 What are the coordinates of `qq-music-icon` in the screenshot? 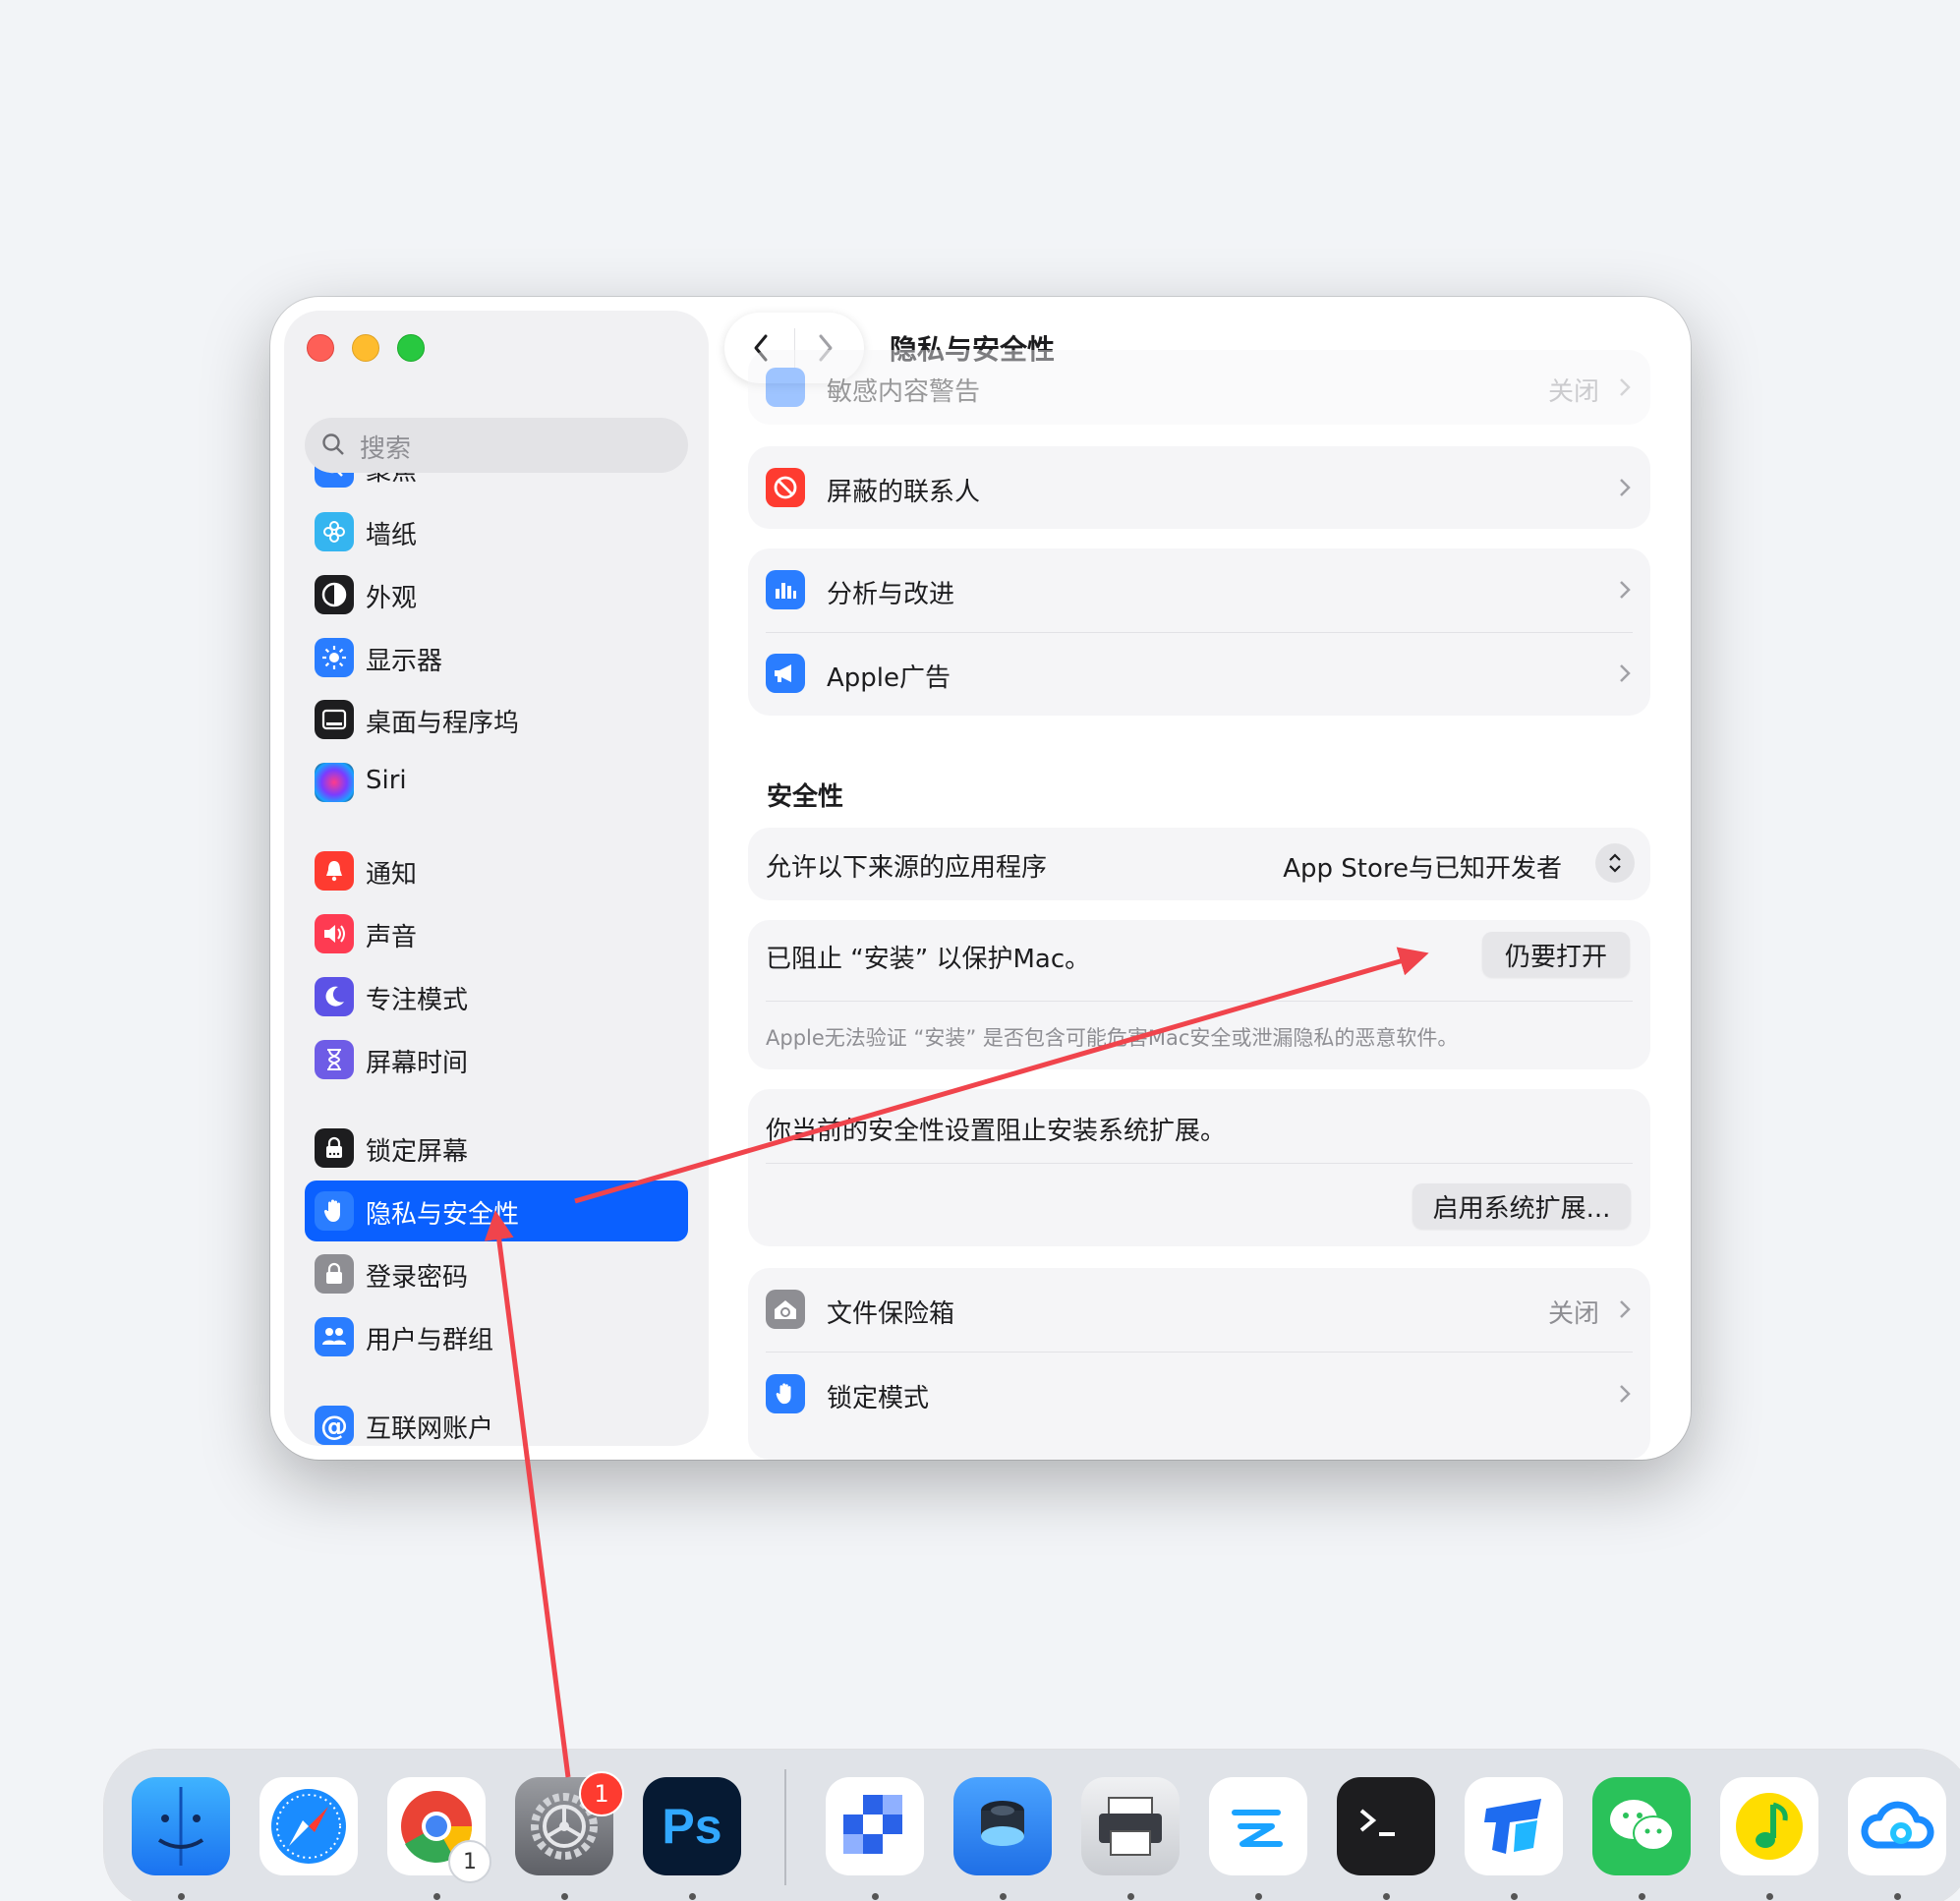 It's located at (1769, 1826).